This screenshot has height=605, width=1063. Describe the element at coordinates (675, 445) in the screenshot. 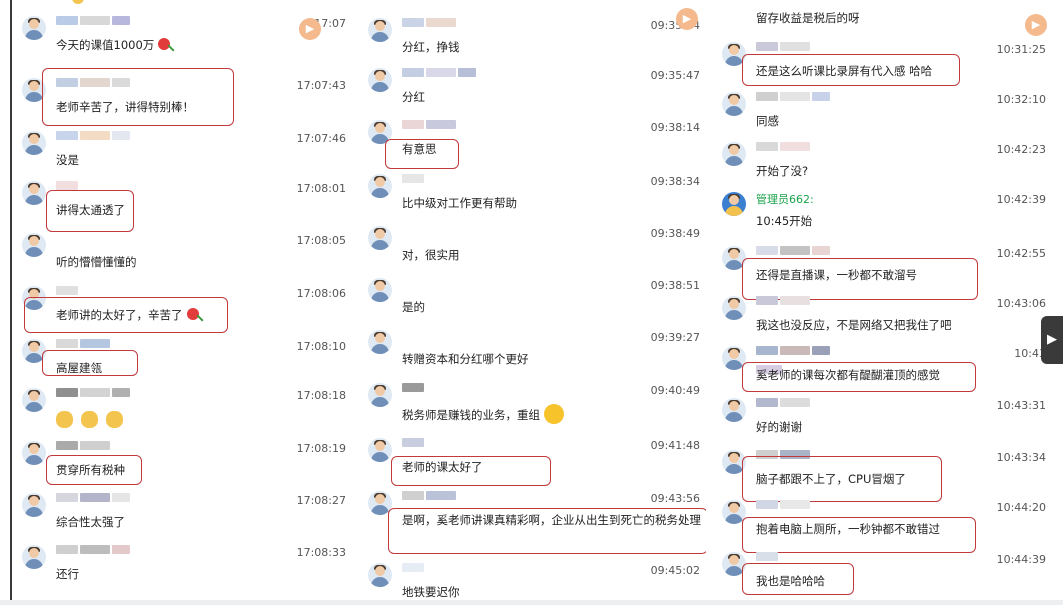

I see `message-time: 09:41:48` at that location.